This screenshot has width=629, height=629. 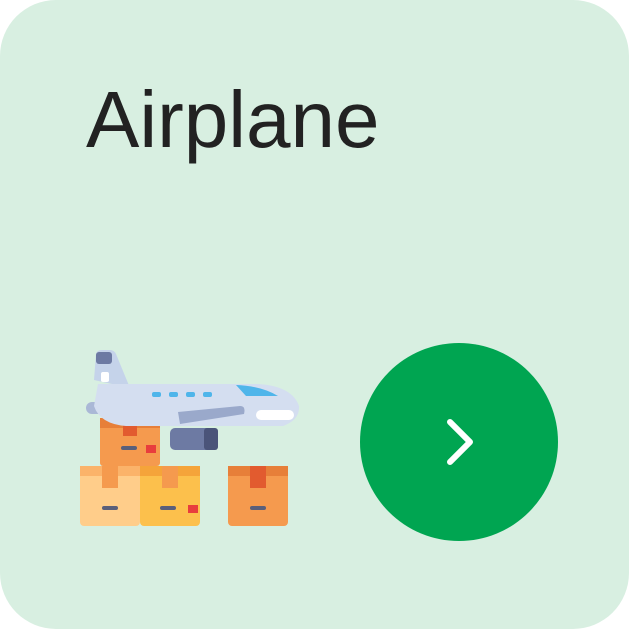 I want to click on next-button, so click(x=459, y=442).